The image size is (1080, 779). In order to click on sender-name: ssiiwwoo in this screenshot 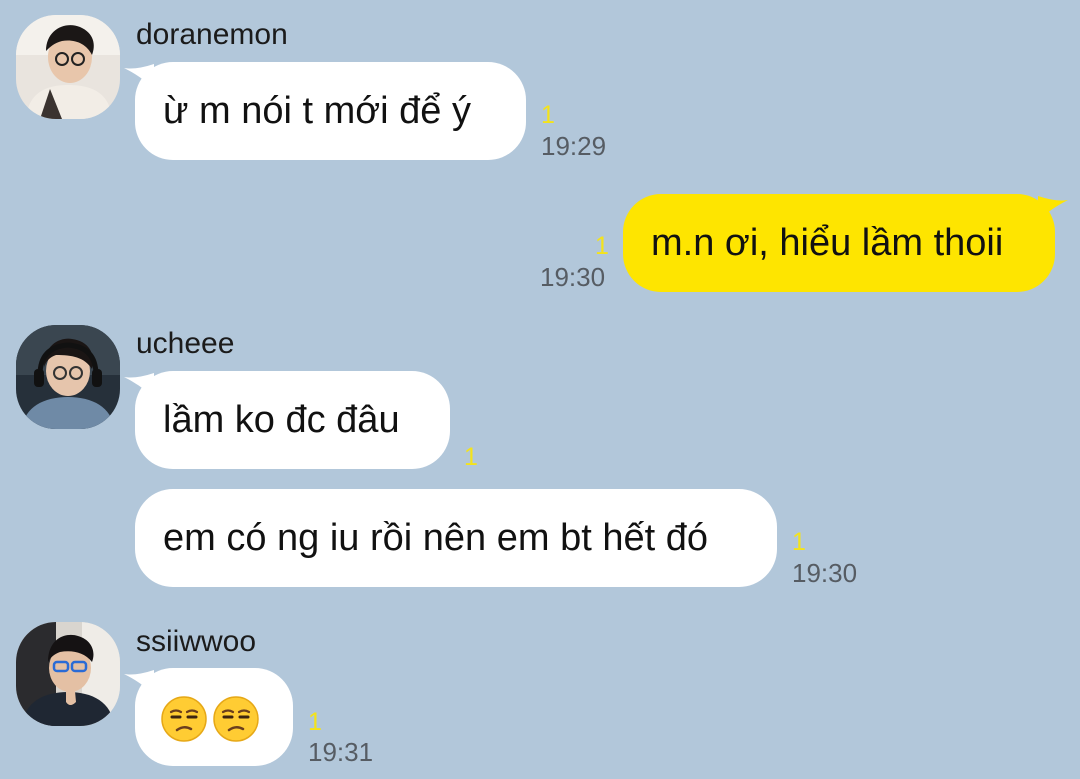, I will do `click(196, 641)`.